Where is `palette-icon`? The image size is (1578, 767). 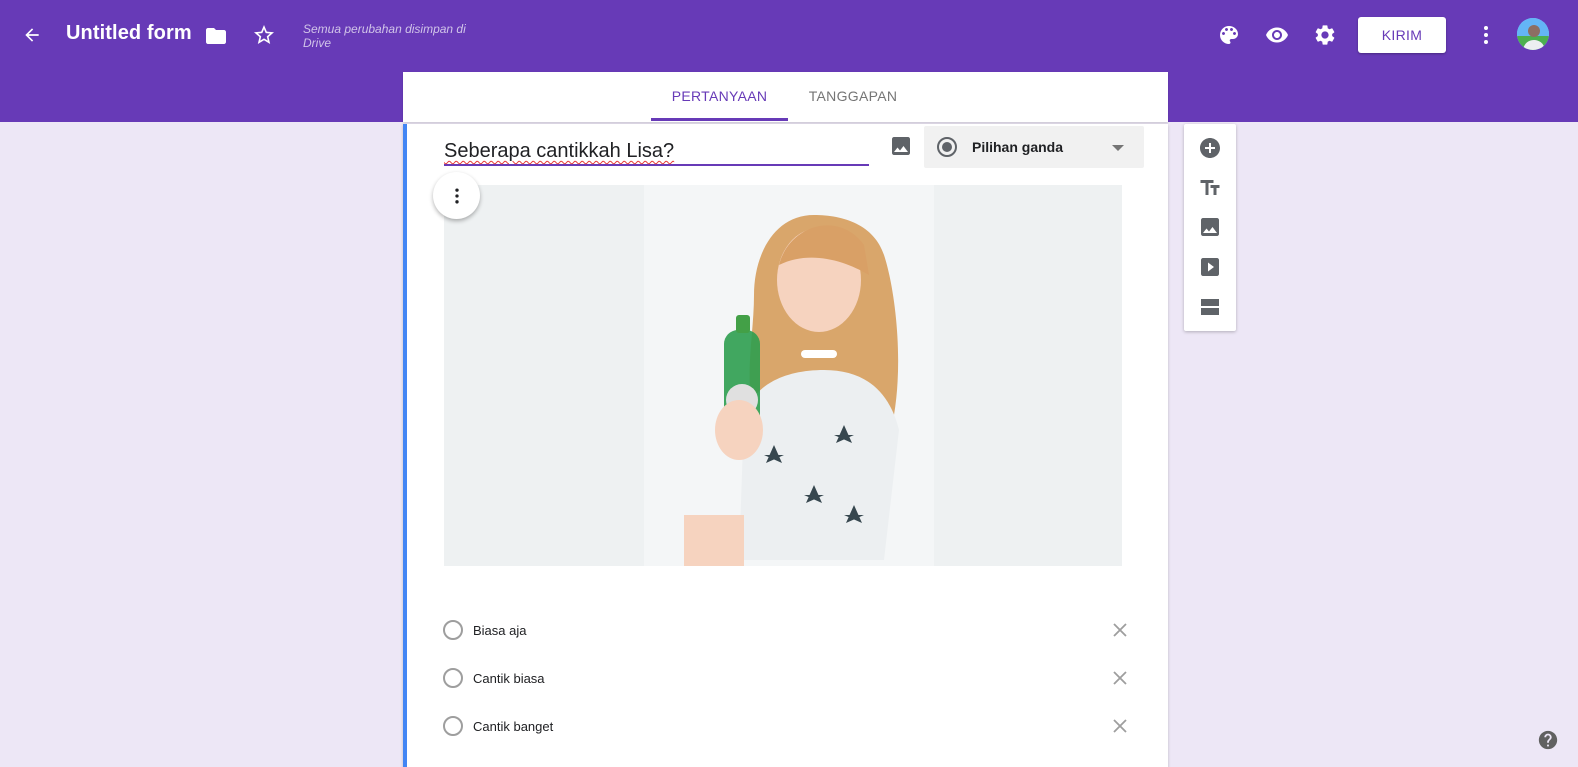
palette-icon is located at coordinates (1229, 35).